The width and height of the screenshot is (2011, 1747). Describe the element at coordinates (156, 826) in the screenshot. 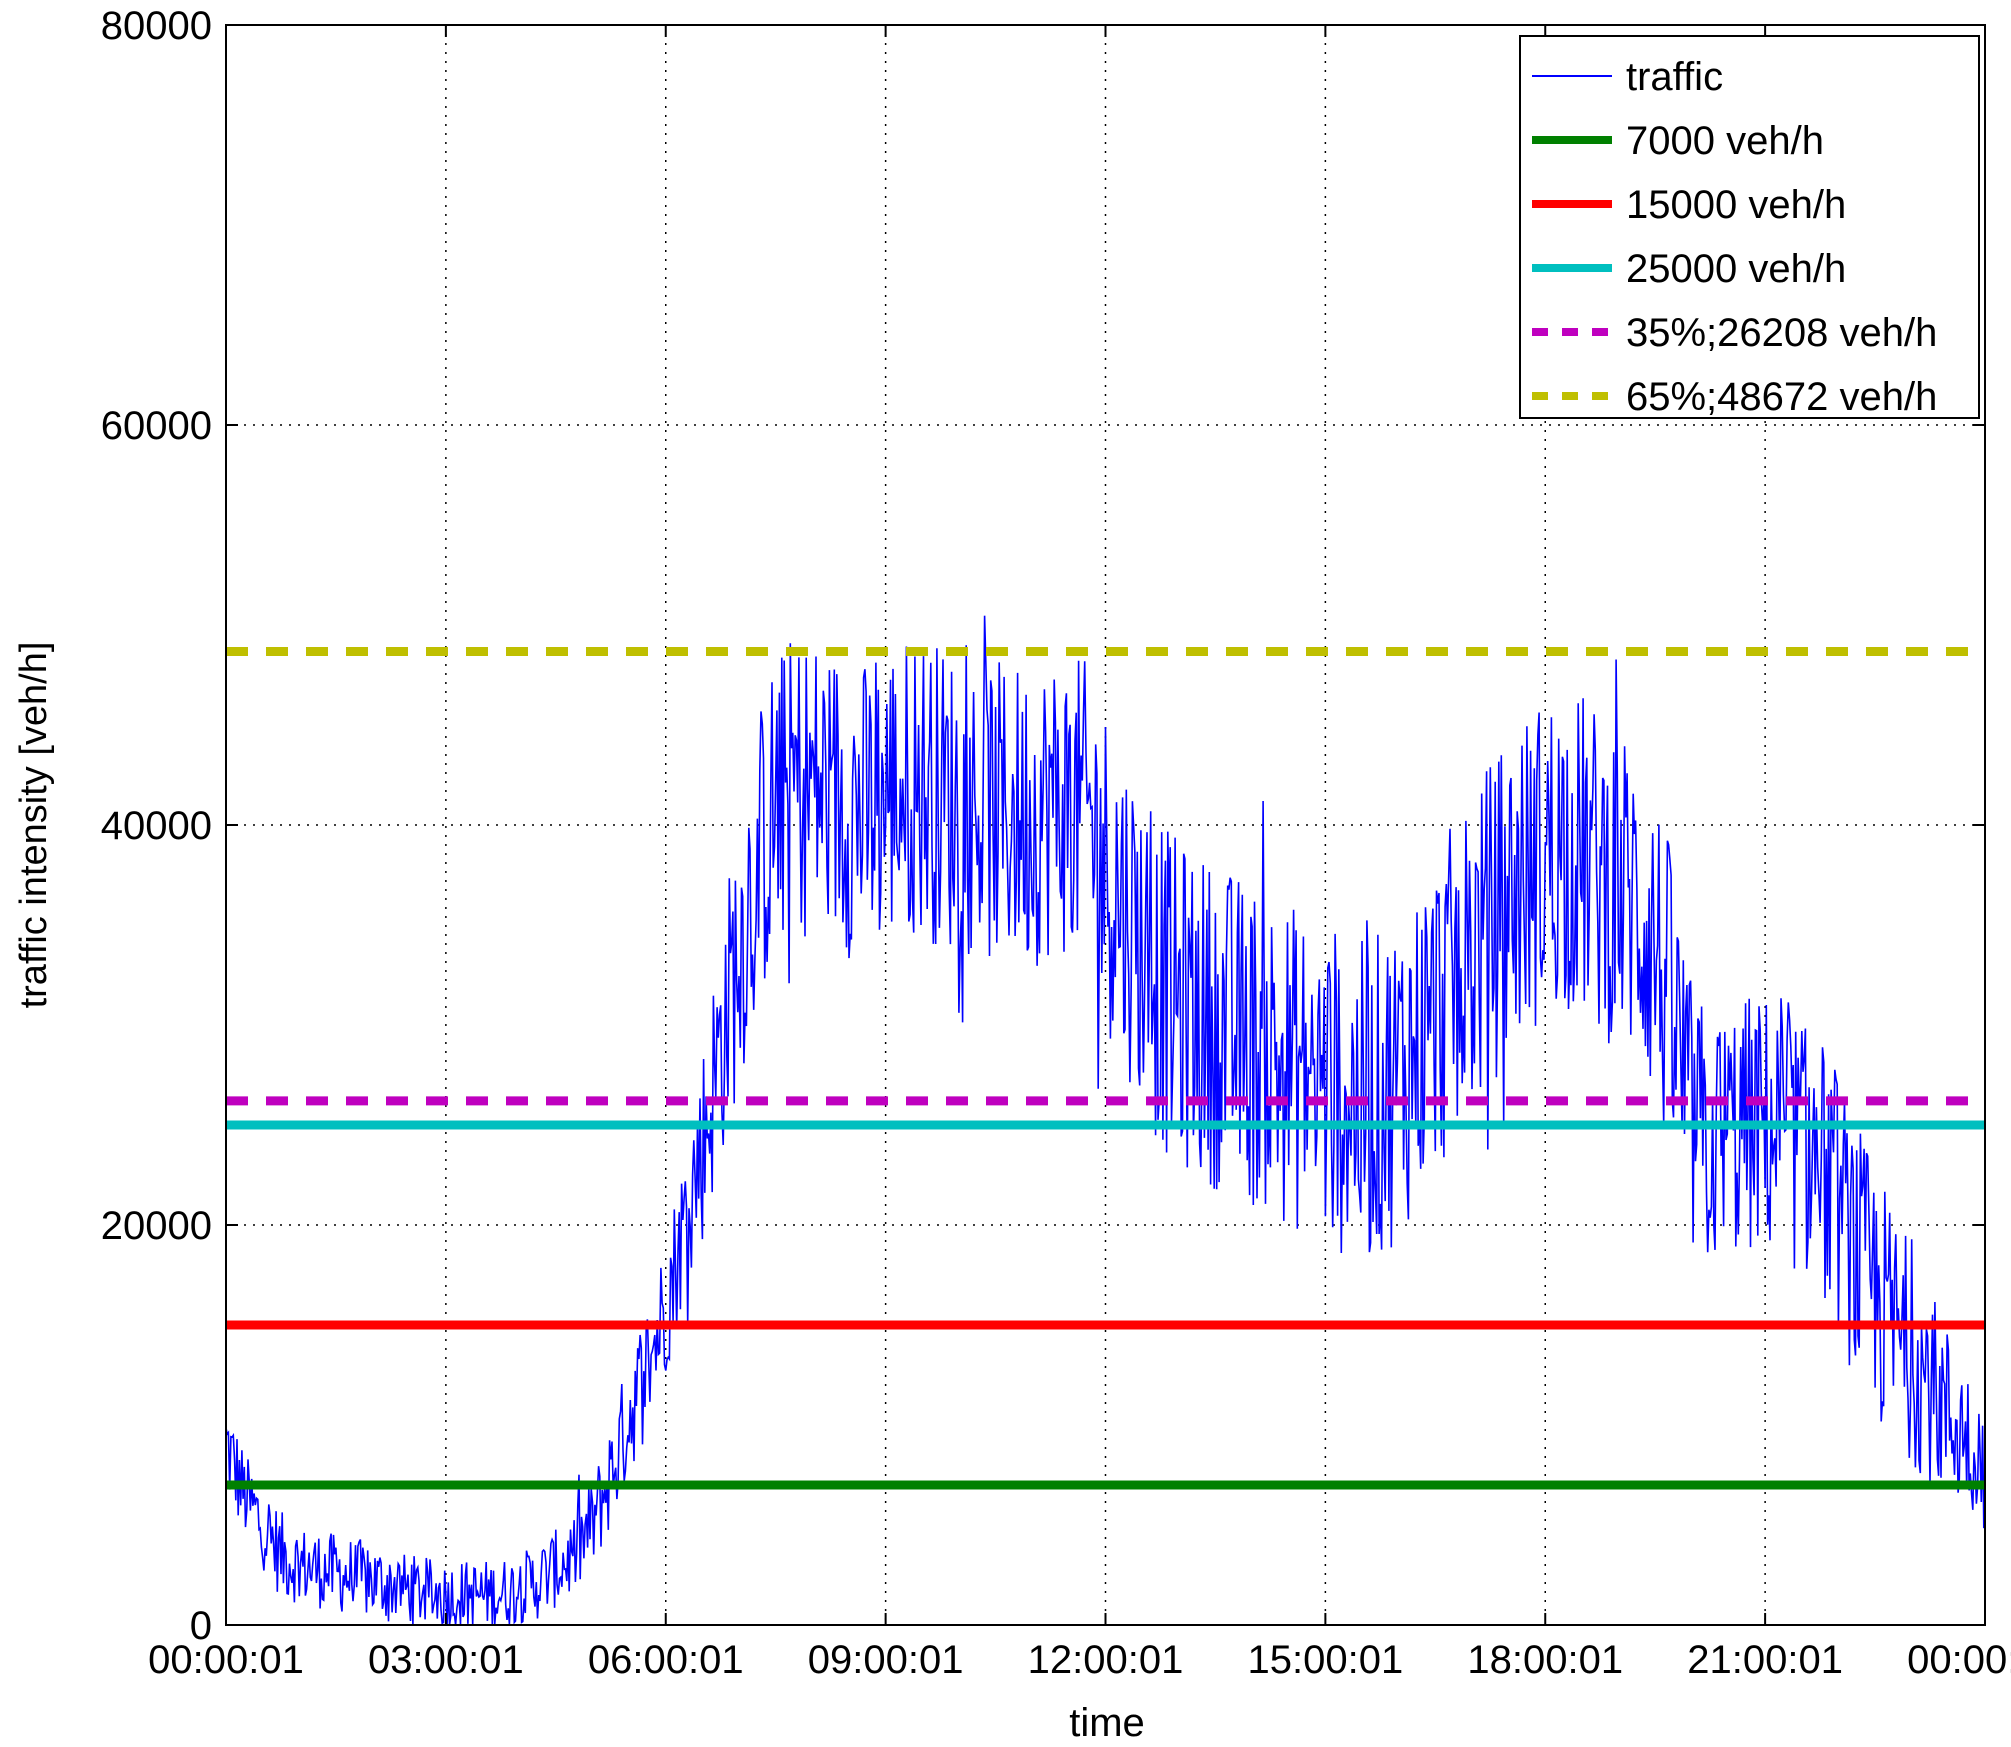

I see `y-tick-label: 40000` at that location.